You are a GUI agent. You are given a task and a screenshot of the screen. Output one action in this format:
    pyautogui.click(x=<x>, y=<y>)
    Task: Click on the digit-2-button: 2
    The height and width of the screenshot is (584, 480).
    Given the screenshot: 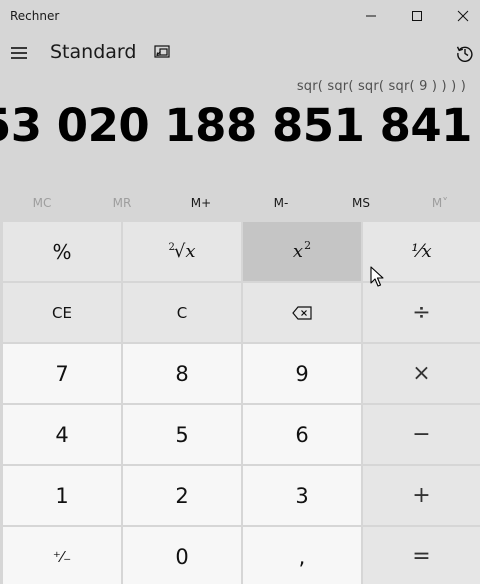 What is the action you would take?
    pyautogui.click(x=182, y=495)
    